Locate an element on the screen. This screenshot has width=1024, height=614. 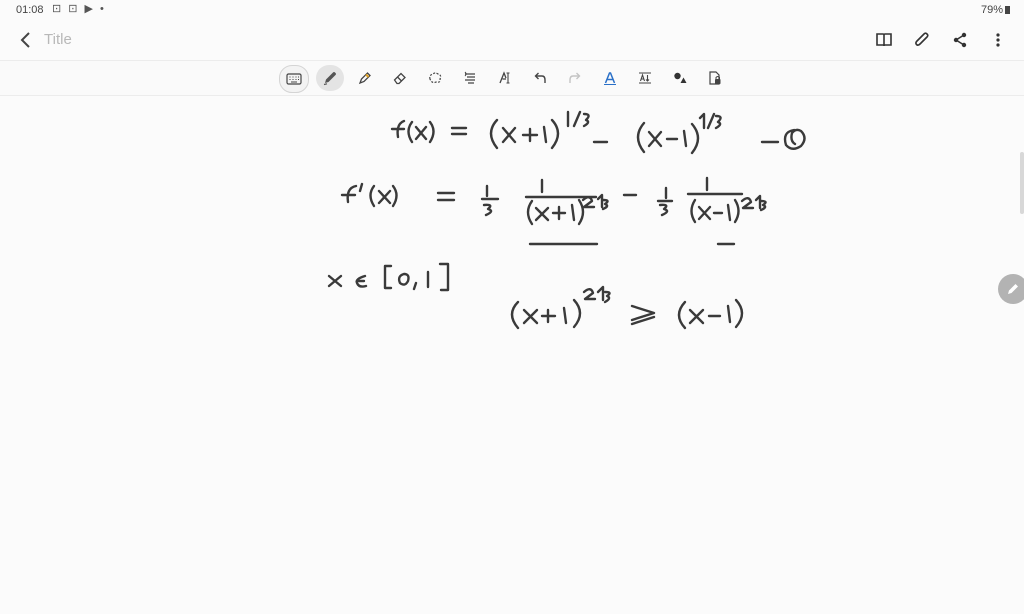
attach-button is located at coordinates (922, 40).